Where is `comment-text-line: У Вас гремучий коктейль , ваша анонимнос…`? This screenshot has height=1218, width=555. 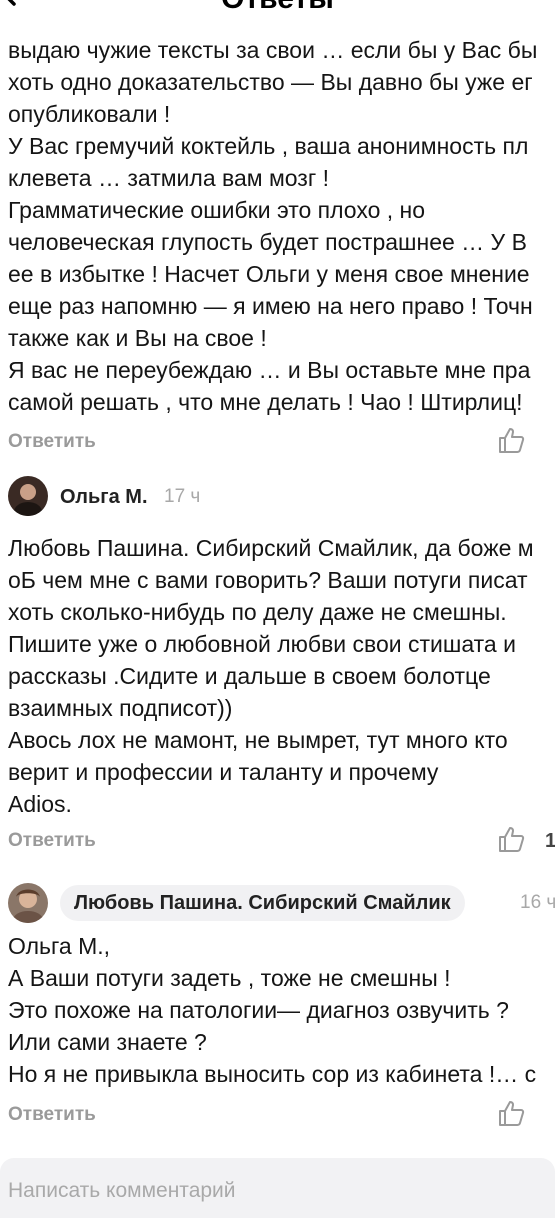 comment-text-line: У Вас гремучий коктейль , ваша анонимнос… is located at coordinates (268, 146).